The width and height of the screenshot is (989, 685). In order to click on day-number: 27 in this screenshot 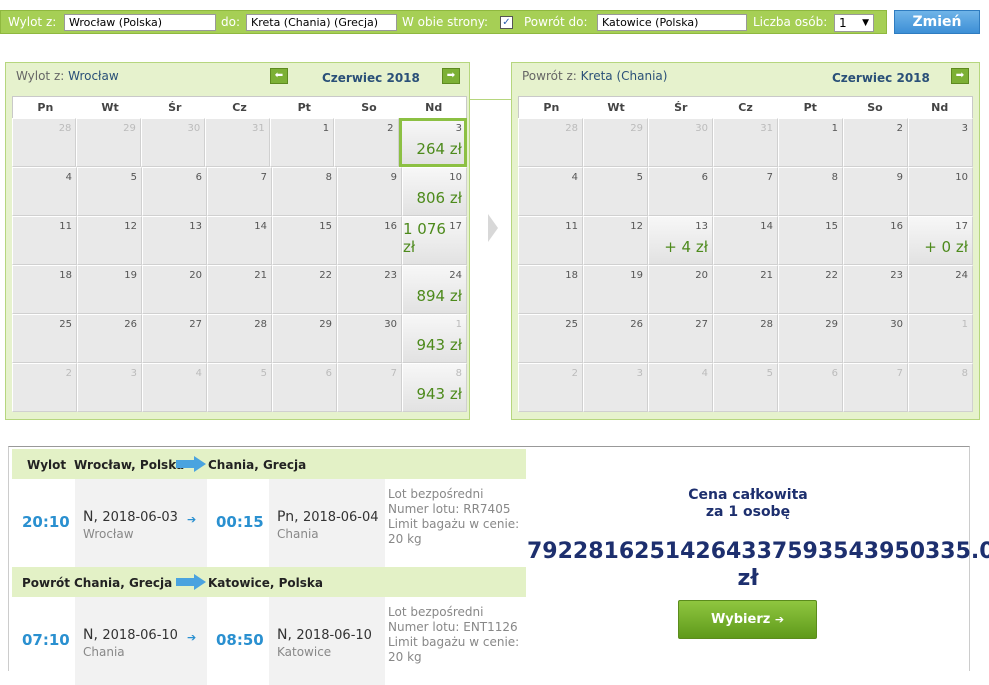, I will do `click(701, 324)`.